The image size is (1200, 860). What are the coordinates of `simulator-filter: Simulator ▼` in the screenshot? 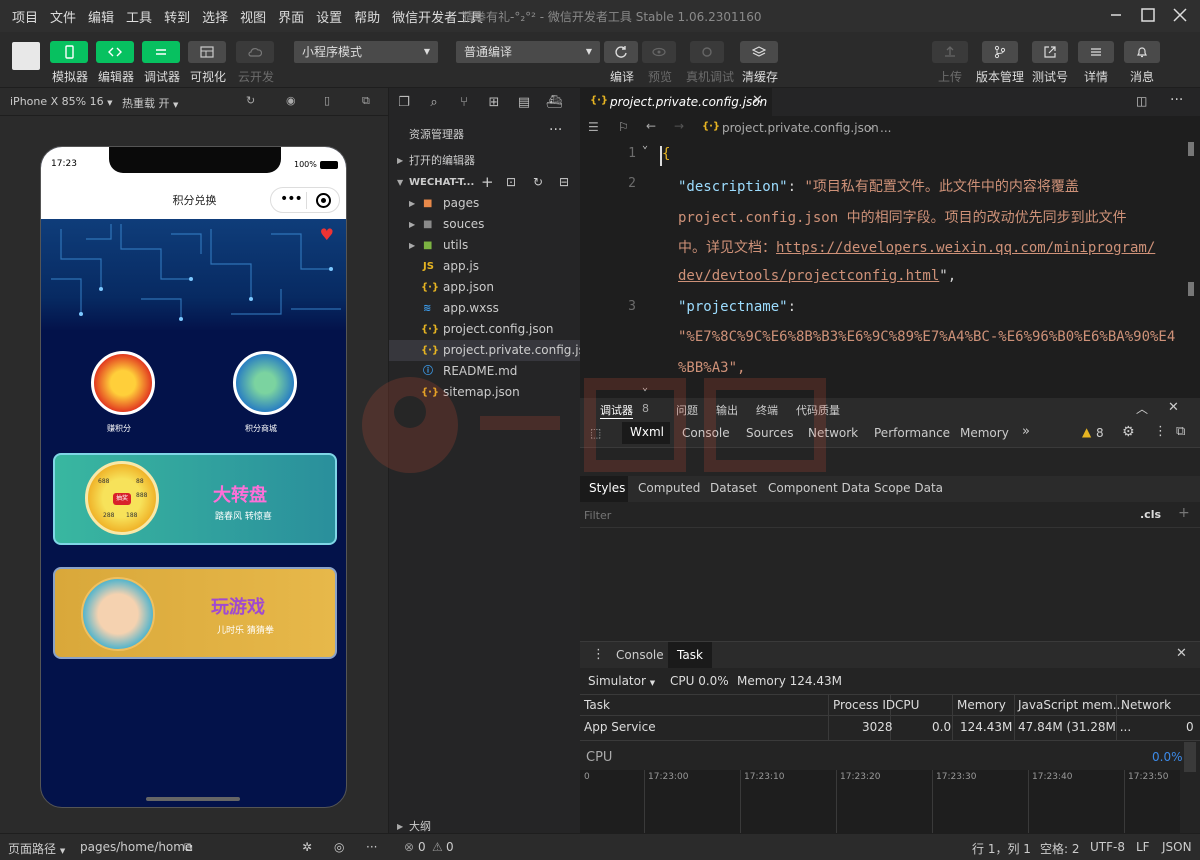 It's located at (621, 681).